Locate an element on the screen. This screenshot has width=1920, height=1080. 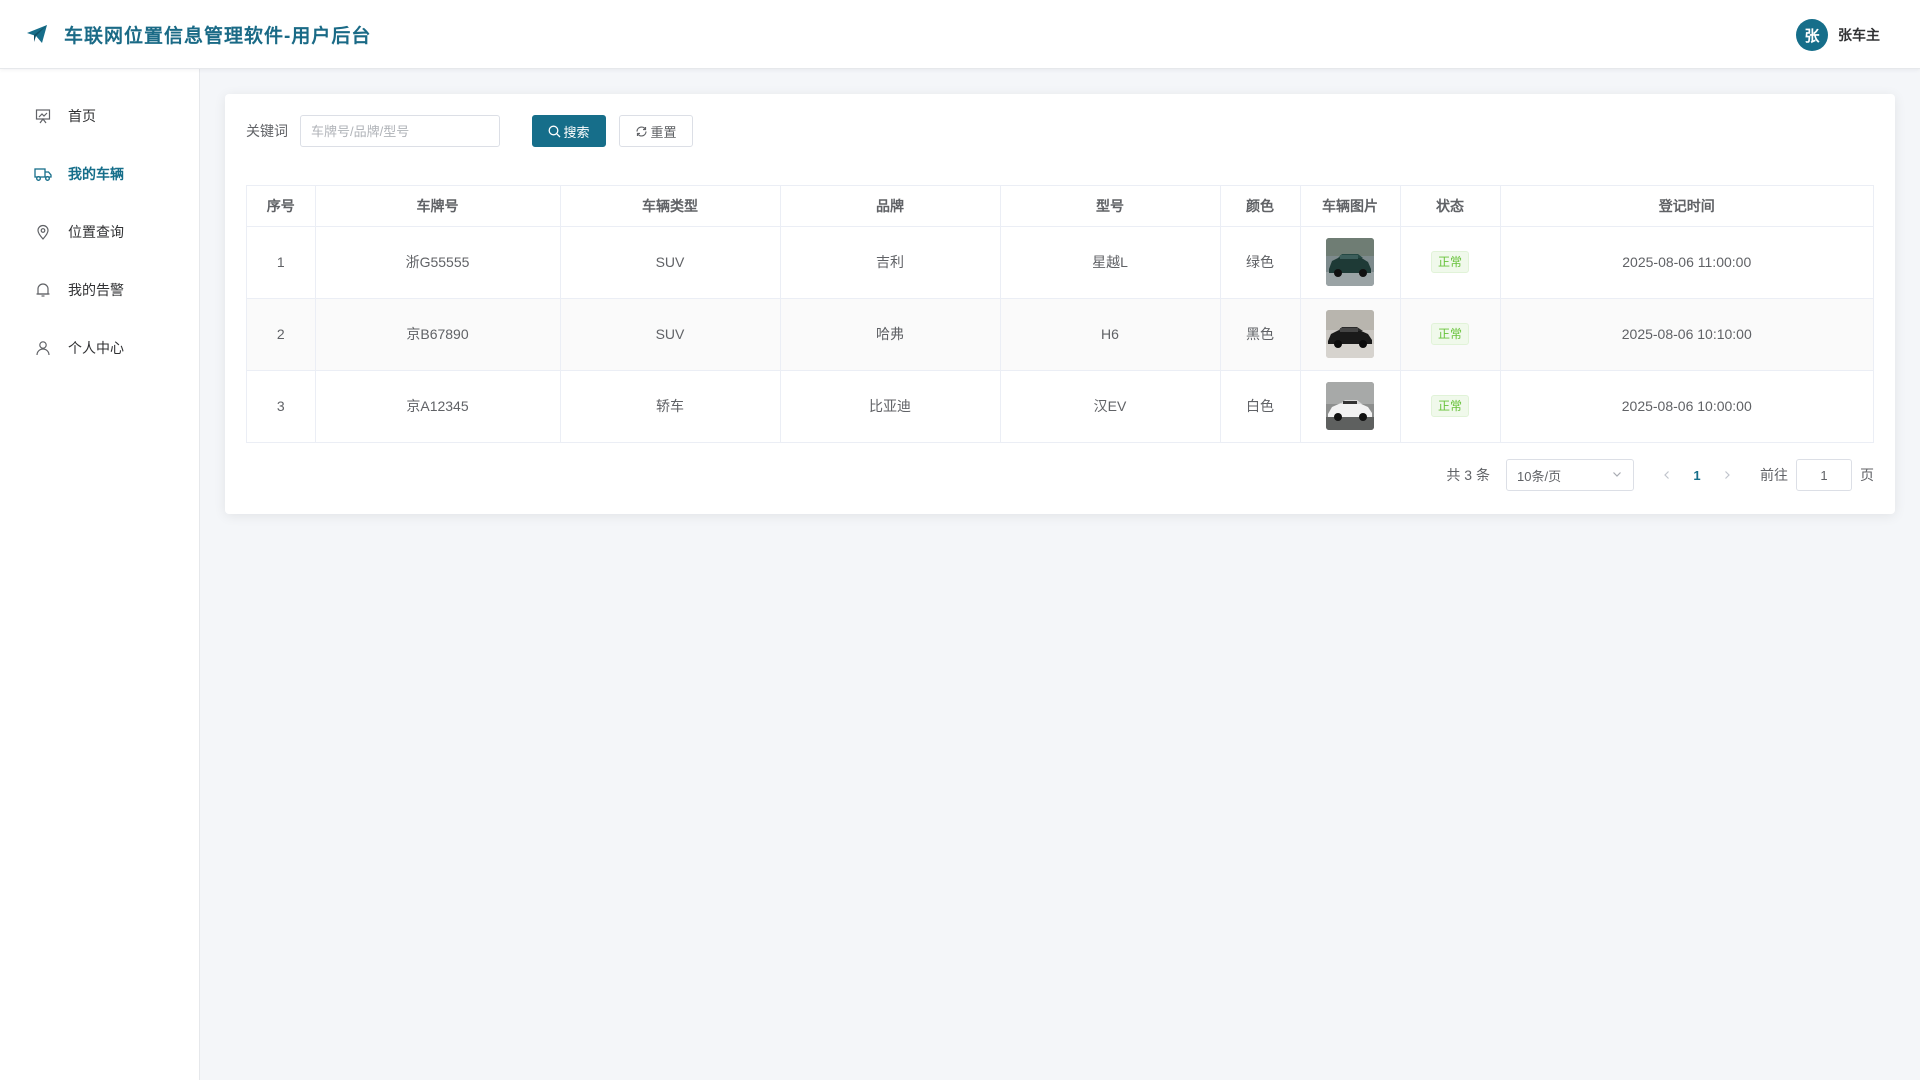
sidebar-item-my-alerts: 我的告警 is located at coordinates (100, 290).